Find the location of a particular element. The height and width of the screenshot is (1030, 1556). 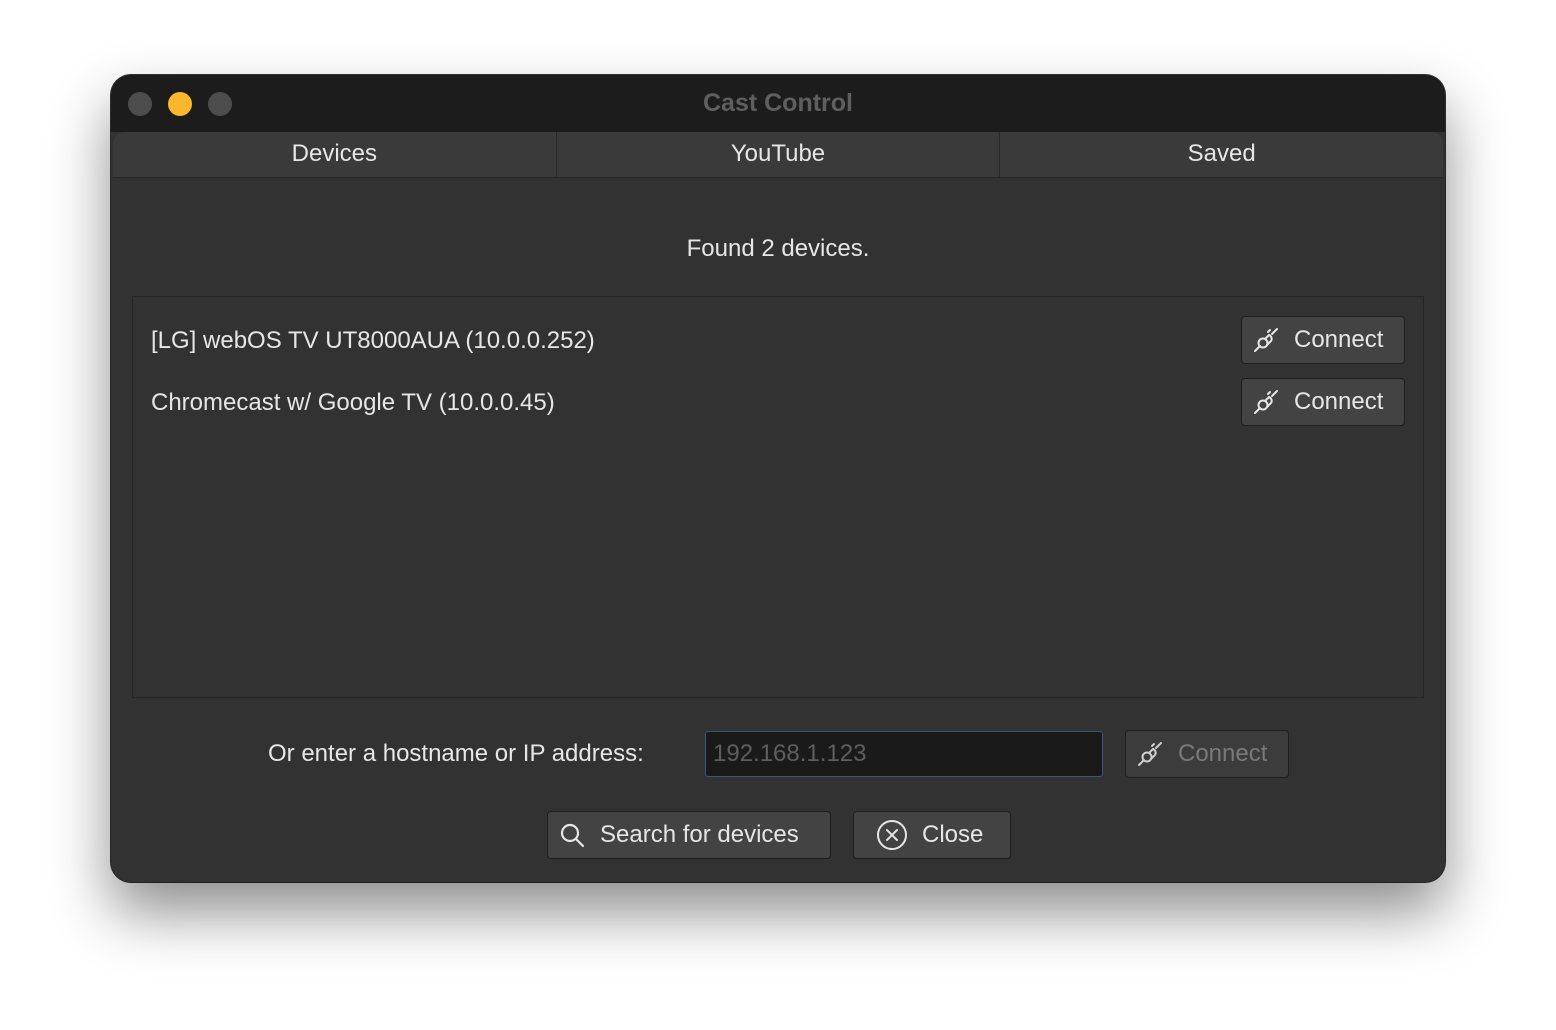

title-bar: Cast Control is located at coordinates (778, 103).